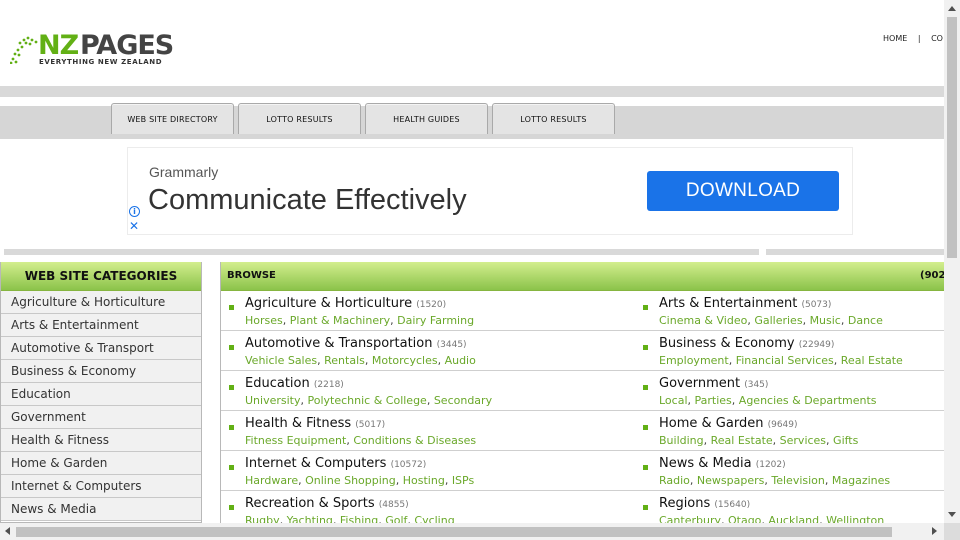  What do you see at coordinates (463, 400) in the screenshot?
I see `subcategory-link: Secondary` at bounding box center [463, 400].